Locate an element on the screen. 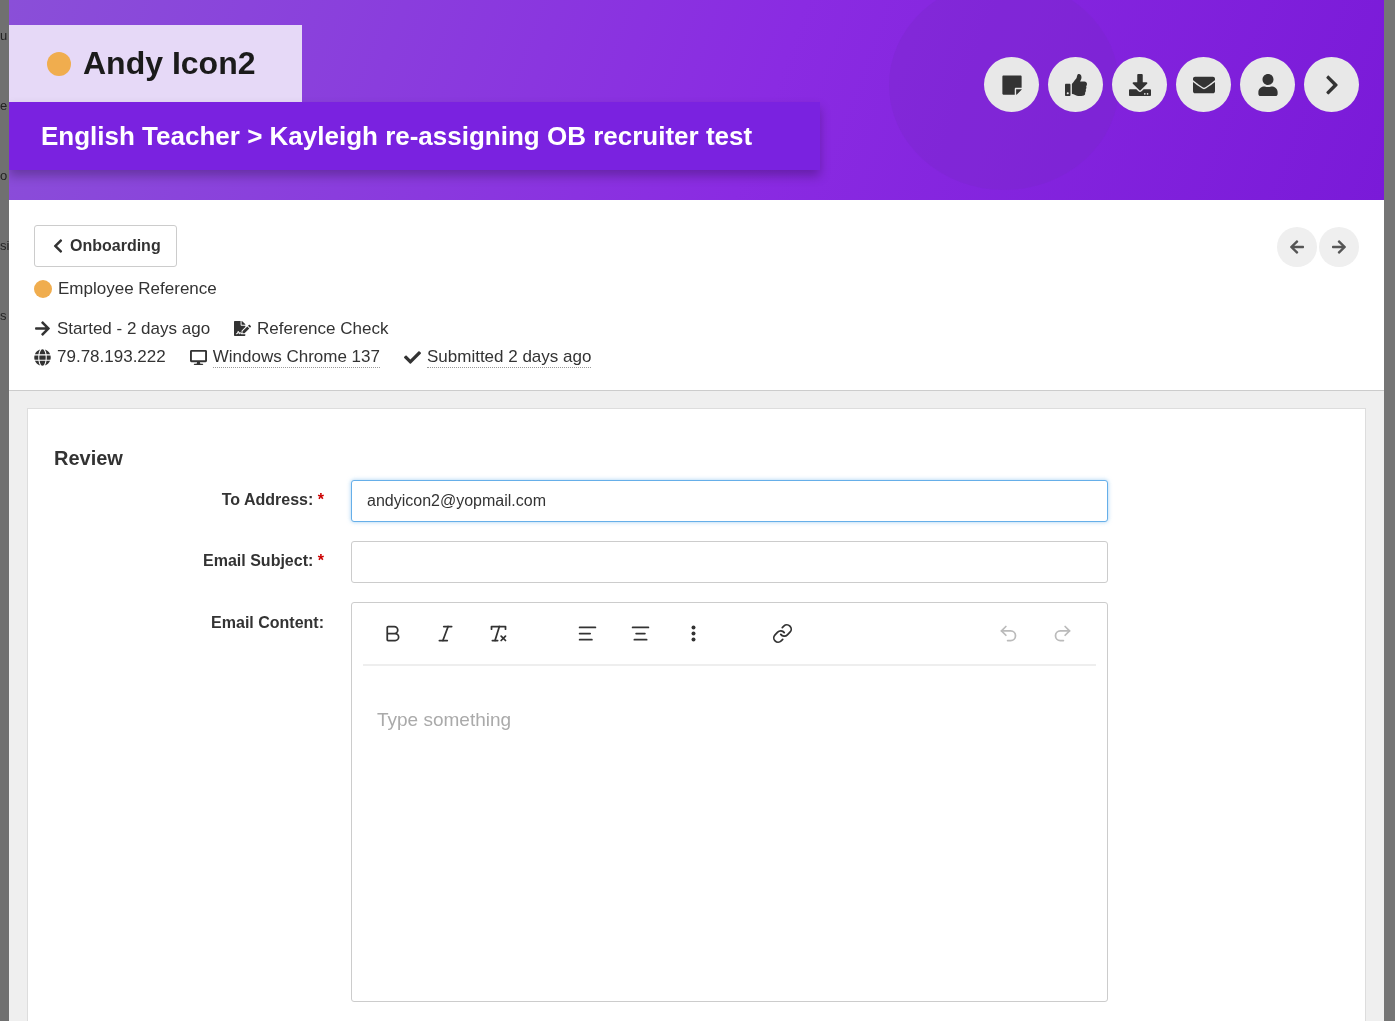  thumbs-up-button is located at coordinates (1075, 84).